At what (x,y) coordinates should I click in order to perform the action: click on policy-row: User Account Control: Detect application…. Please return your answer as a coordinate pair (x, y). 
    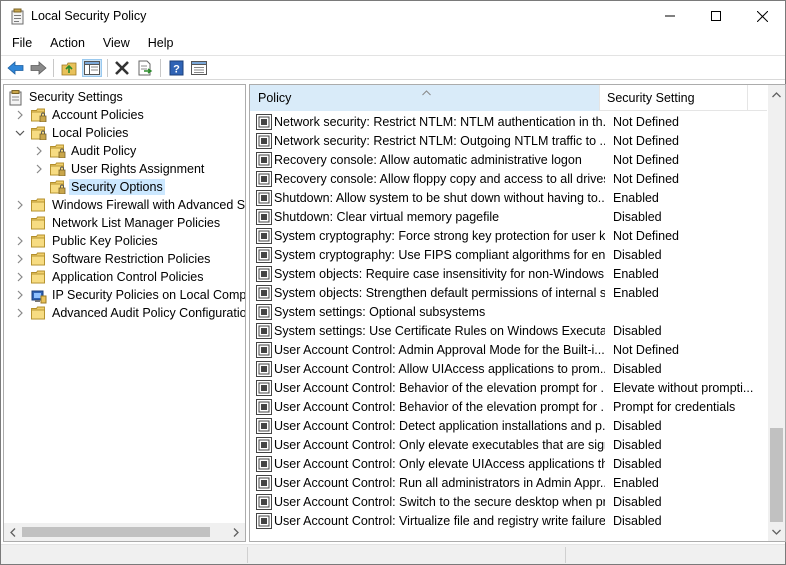
    Looking at the image, I should click on (508, 425).